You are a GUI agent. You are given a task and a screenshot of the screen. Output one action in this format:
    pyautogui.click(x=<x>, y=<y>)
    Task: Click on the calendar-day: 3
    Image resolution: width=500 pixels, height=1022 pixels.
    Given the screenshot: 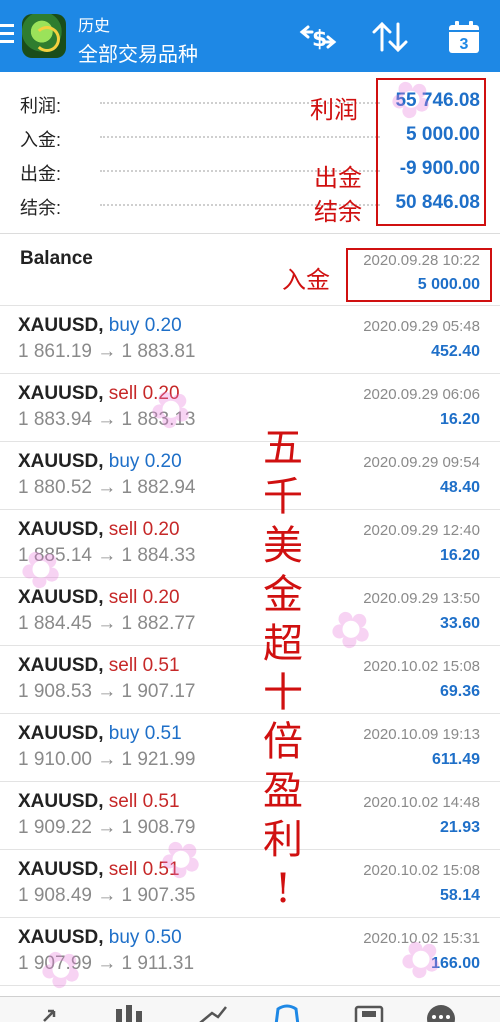 What is the action you would take?
    pyautogui.click(x=464, y=44)
    